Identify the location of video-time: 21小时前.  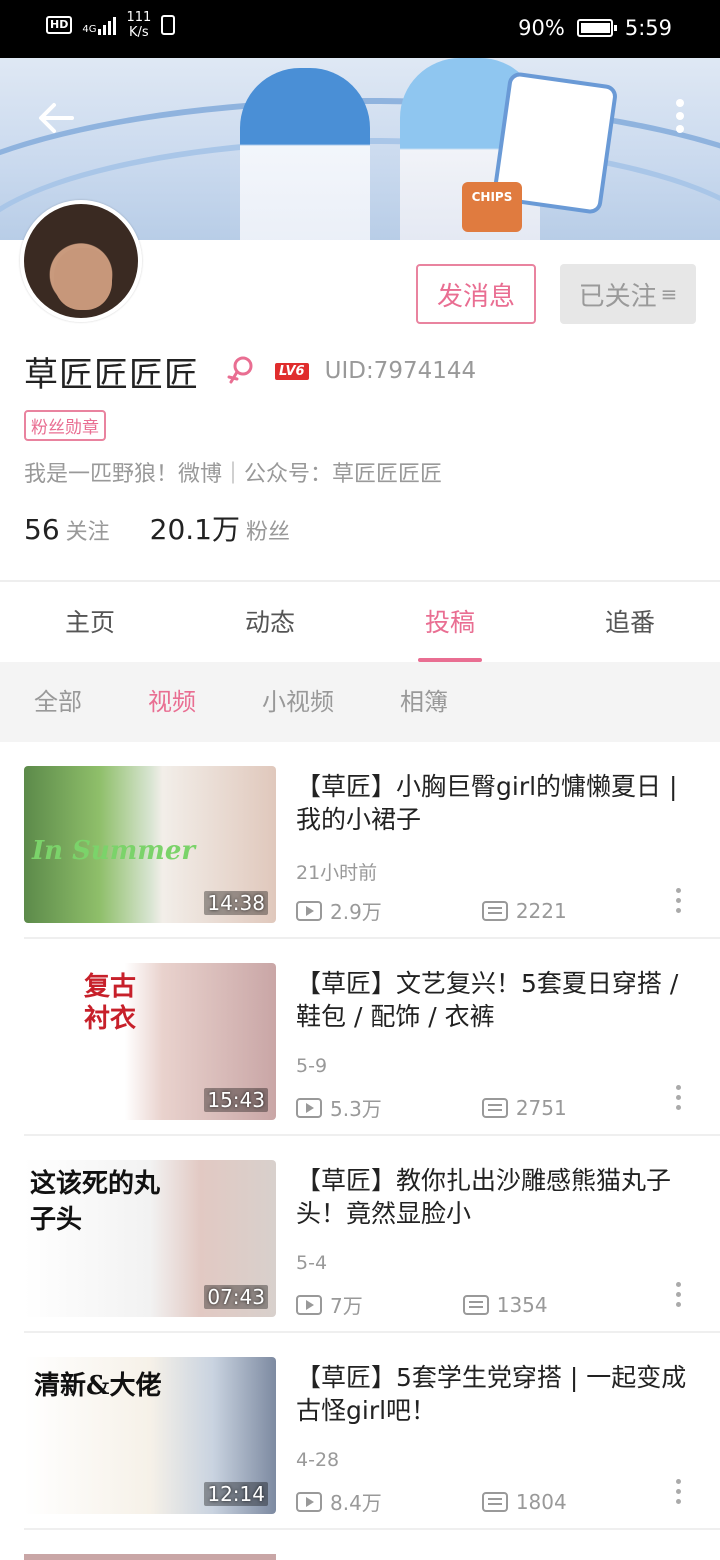
(337, 873).